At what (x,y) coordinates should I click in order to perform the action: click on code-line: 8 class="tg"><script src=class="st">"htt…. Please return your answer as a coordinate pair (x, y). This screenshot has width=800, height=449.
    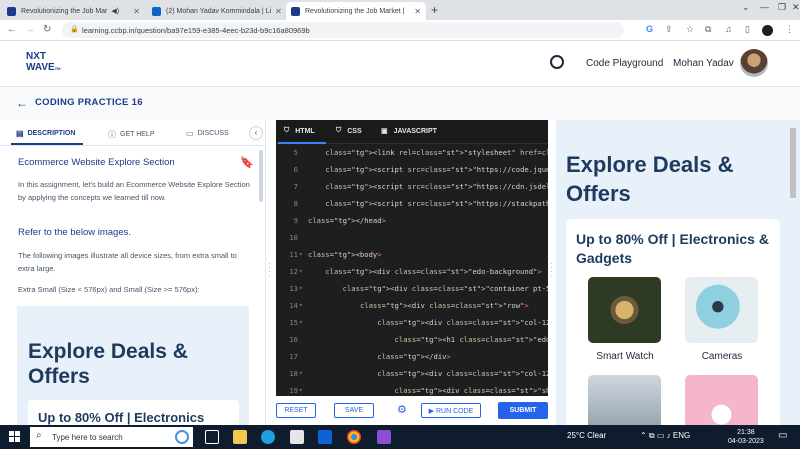
    Looking at the image, I should click on (412, 203).